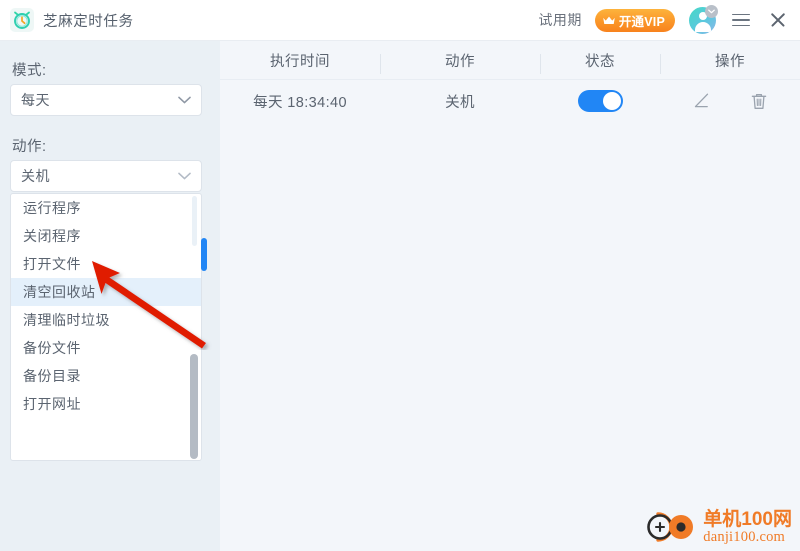  I want to click on dropdown-scrollbar-track, so click(194, 221).